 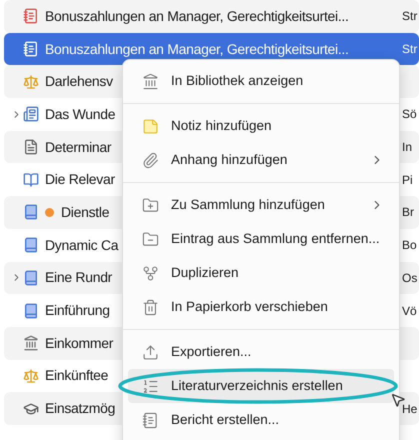 What do you see at coordinates (79, 343) in the screenshot?
I see `item-title: Einkommer` at bounding box center [79, 343].